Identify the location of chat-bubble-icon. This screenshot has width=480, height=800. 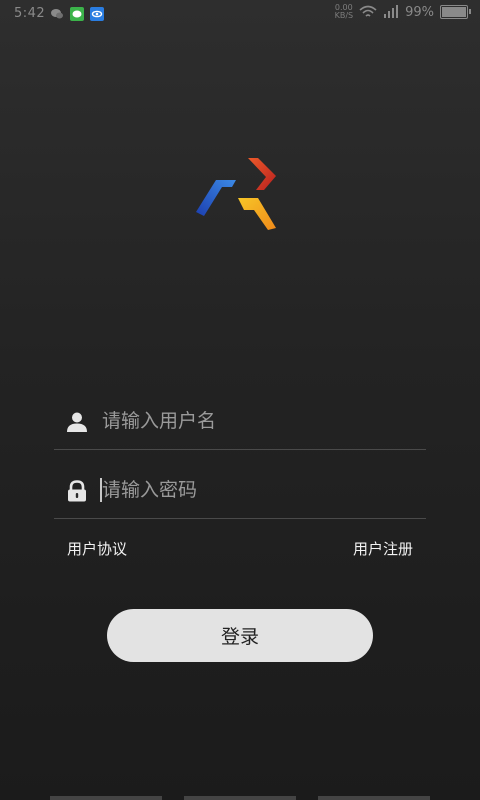
(57, 14).